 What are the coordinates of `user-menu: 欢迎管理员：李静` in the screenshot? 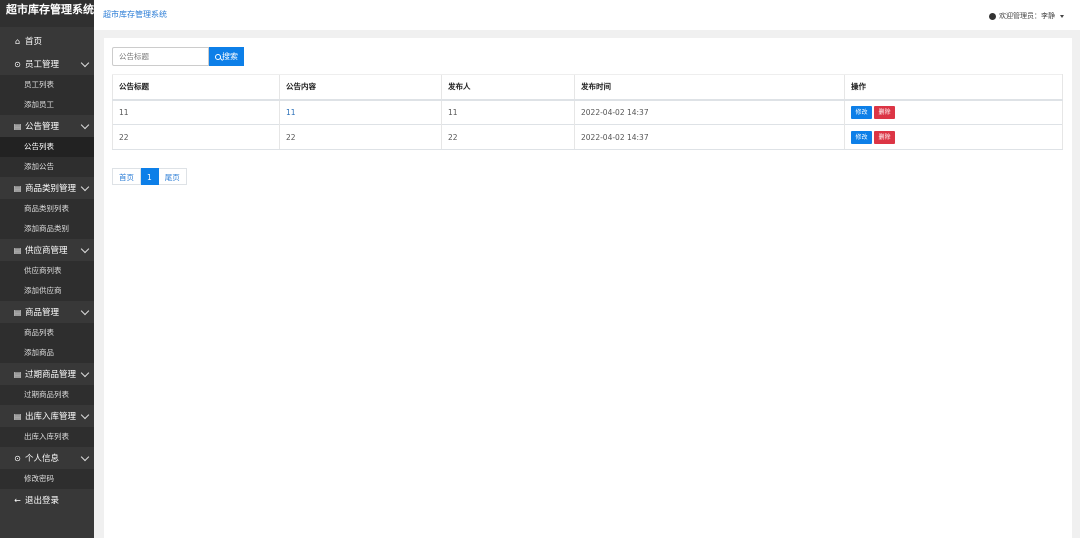 It's located at (1026, 16).